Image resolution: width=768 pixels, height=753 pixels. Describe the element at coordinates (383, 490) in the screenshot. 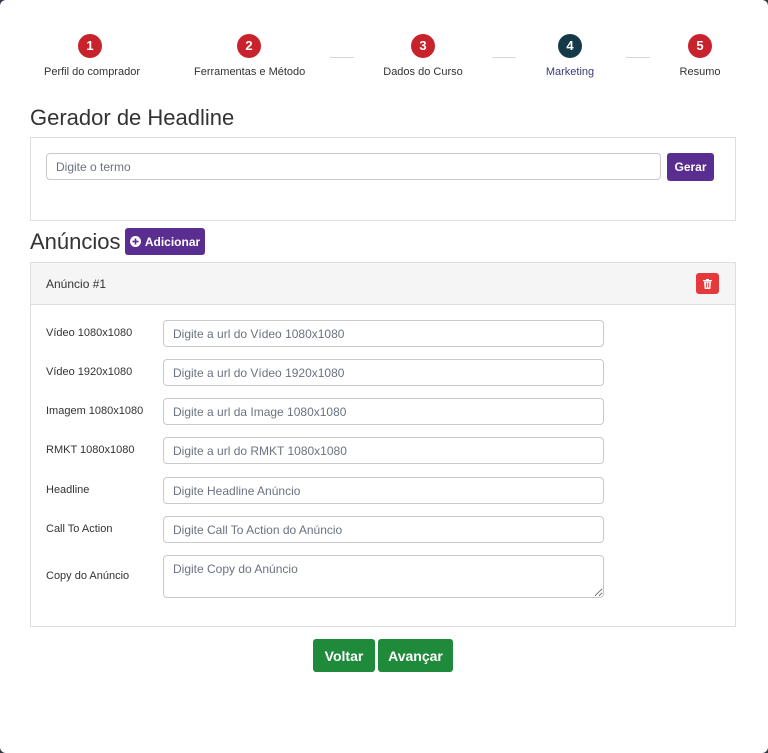

I see `ad-headline-input` at that location.